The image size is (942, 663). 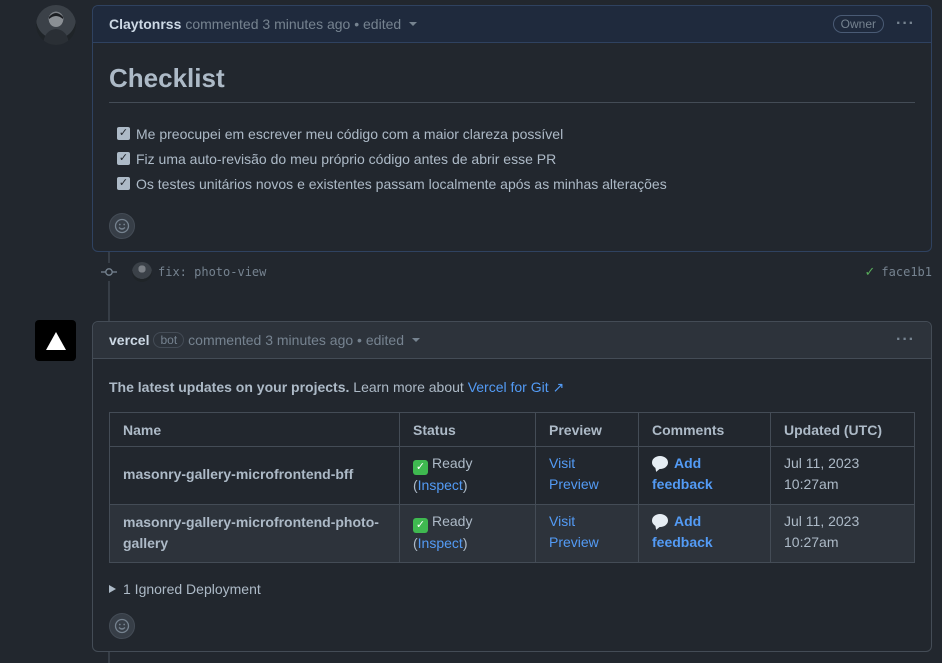 I want to click on intro-bold: The latest updates on your projects., so click(x=229, y=387).